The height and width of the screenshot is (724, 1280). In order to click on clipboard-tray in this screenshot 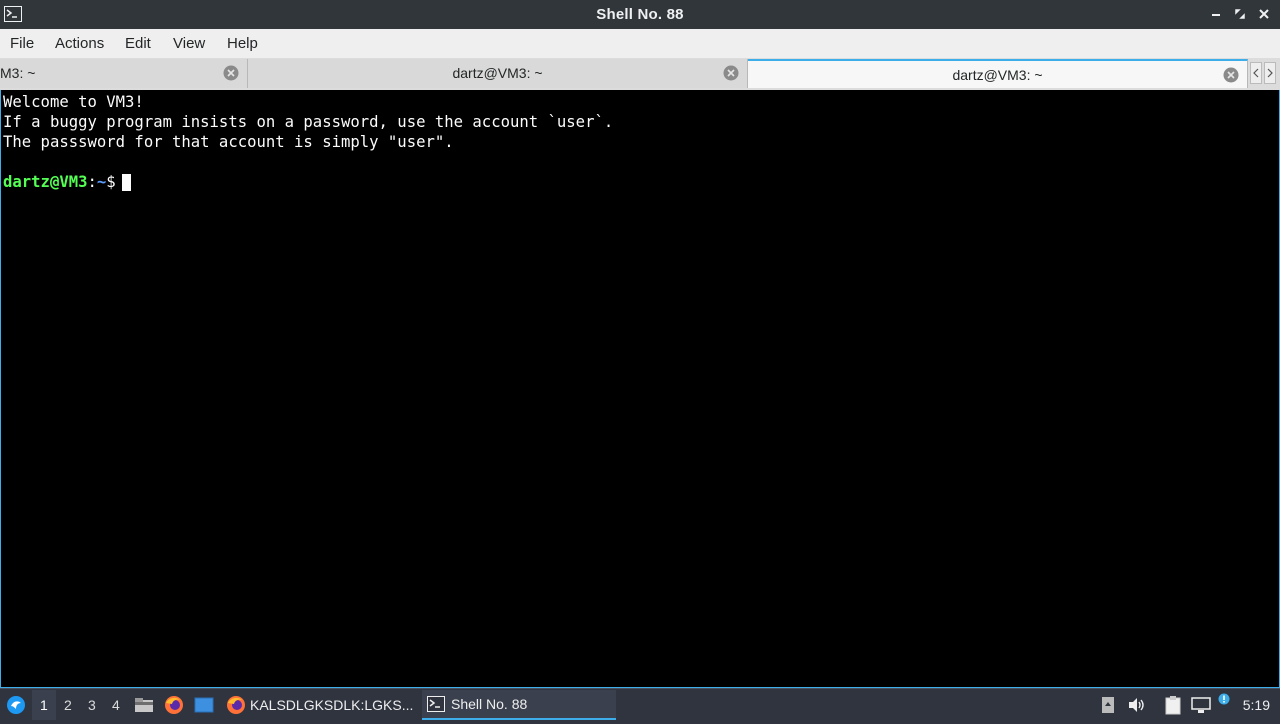, I will do `click(1173, 704)`.